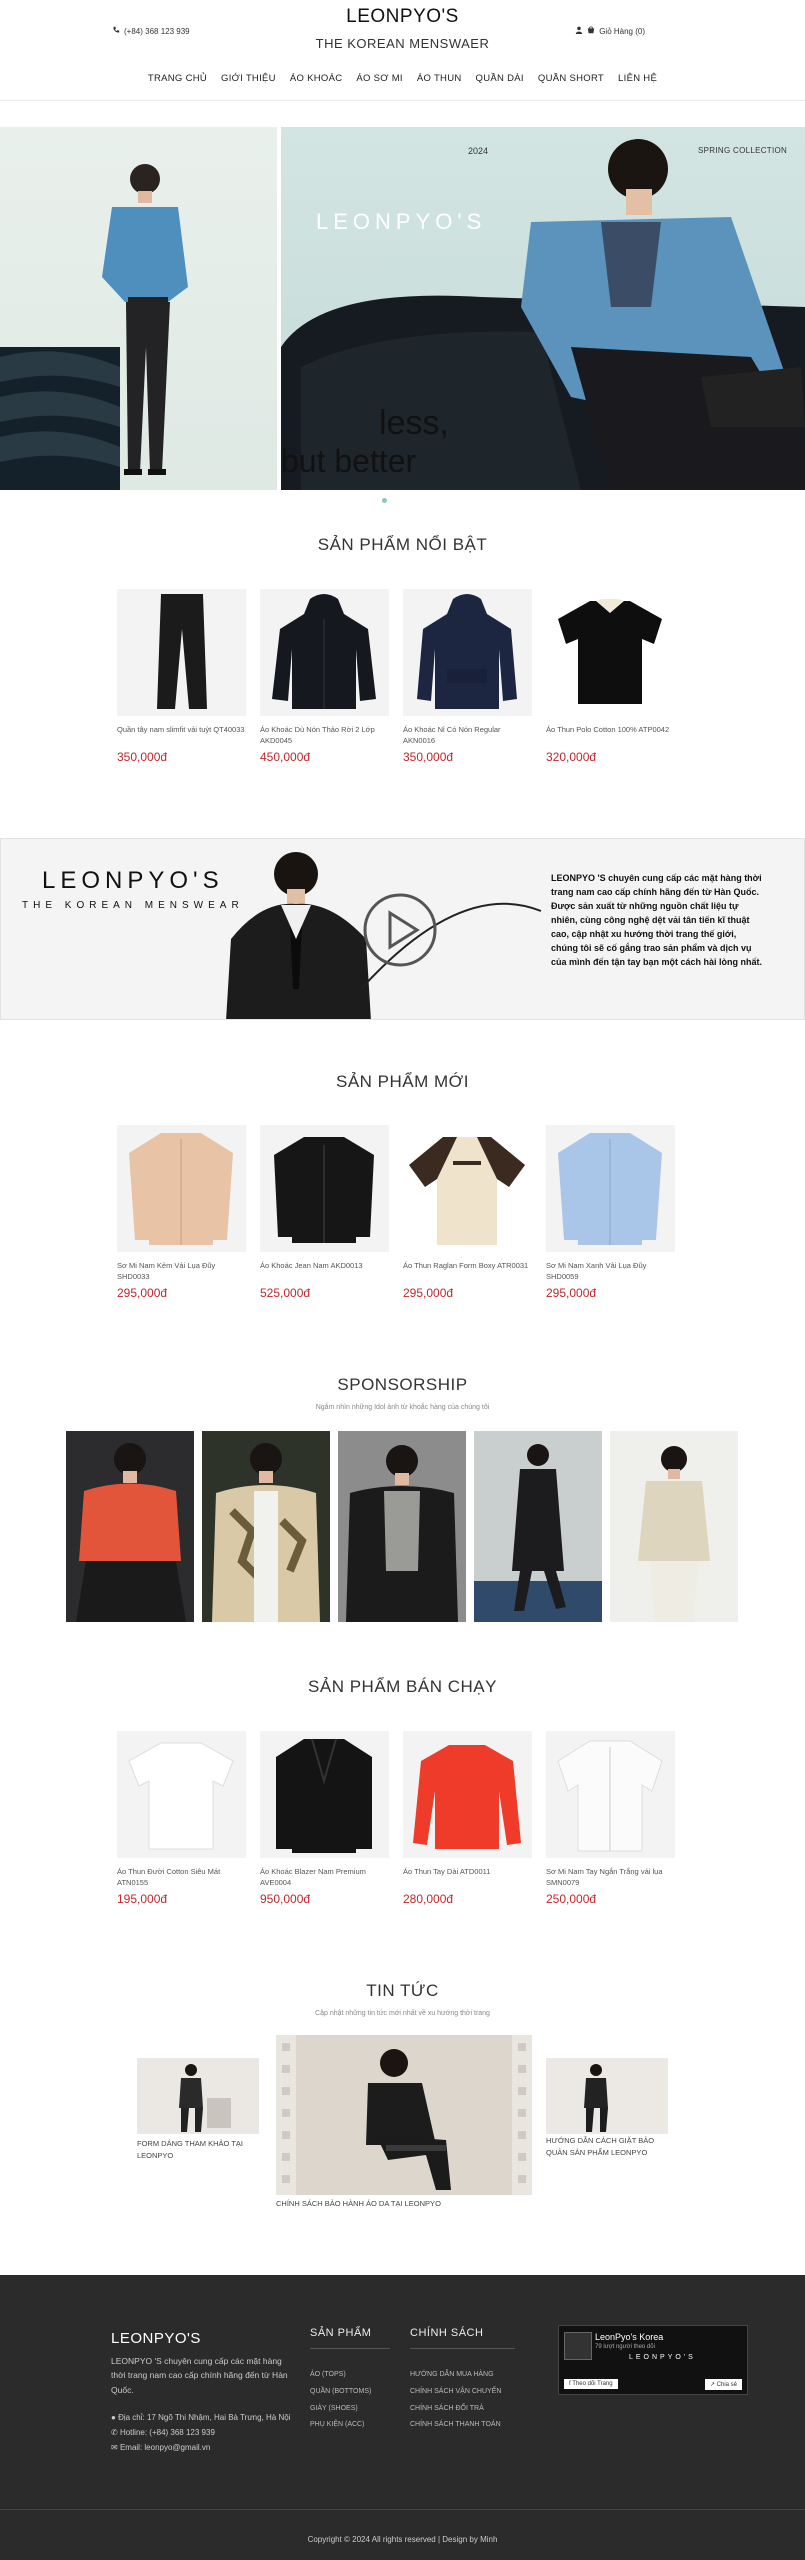 This screenshot has height=2560, width=805. Describe the element at coordinates (206, 2432) in the screenshot. I see `footer-hotline: ✆ Hotline: (+84) 368 123 939` at that location.